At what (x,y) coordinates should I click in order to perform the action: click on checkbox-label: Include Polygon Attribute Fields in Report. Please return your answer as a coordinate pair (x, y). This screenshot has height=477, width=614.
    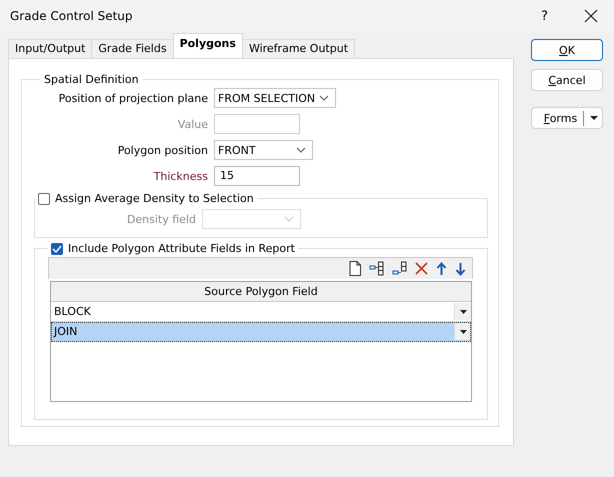
    Looking at the image, I should click on (181, 248).